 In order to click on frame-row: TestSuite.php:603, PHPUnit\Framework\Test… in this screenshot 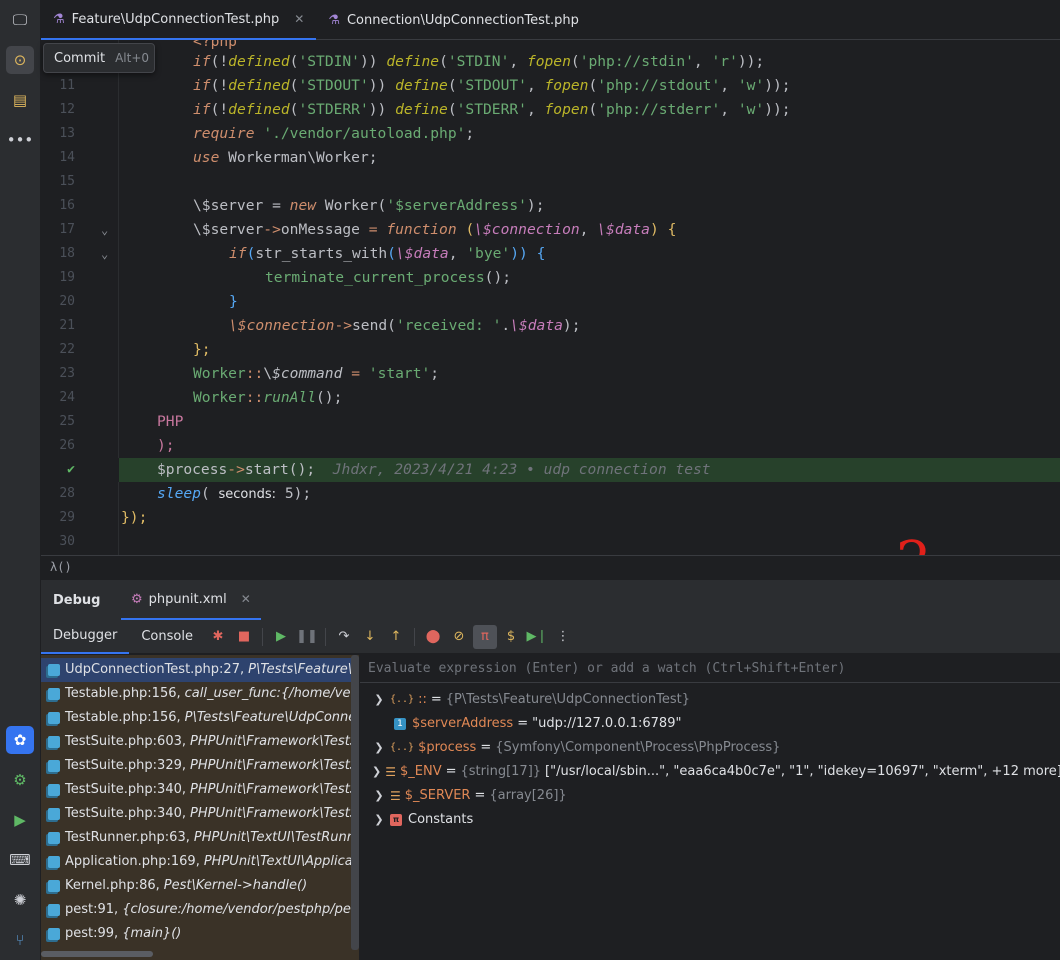, I will do `click(196, 742)`.